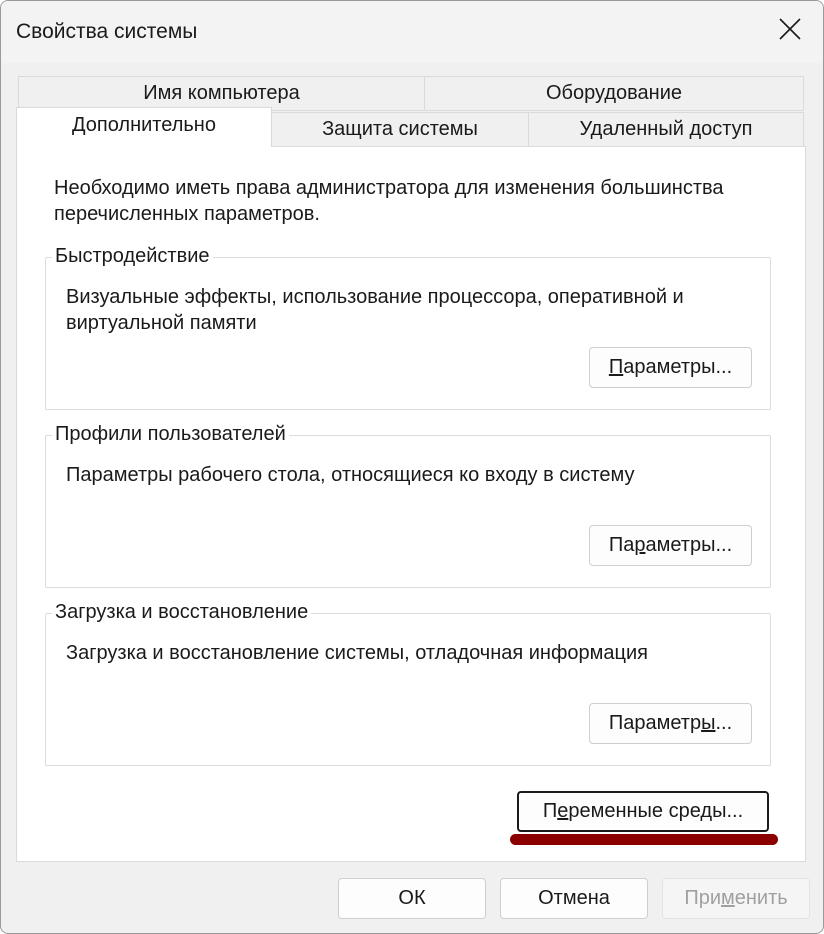 The image size is (824, 934). I want to click on tab-label: Защита системы, so click(400, 129).